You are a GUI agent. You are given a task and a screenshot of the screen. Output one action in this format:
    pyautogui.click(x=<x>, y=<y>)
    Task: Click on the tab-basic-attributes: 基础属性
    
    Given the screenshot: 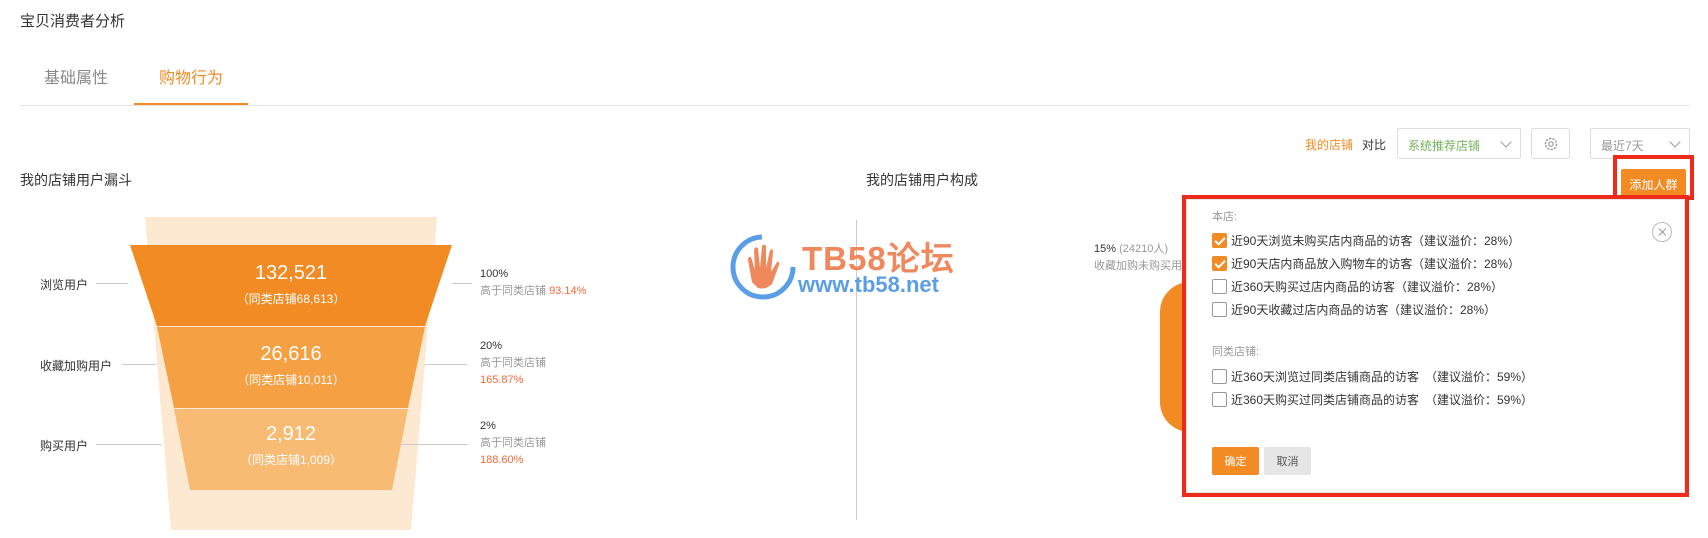 What is the action you would take?
    pyautogui.click(x=76, y=76)
    